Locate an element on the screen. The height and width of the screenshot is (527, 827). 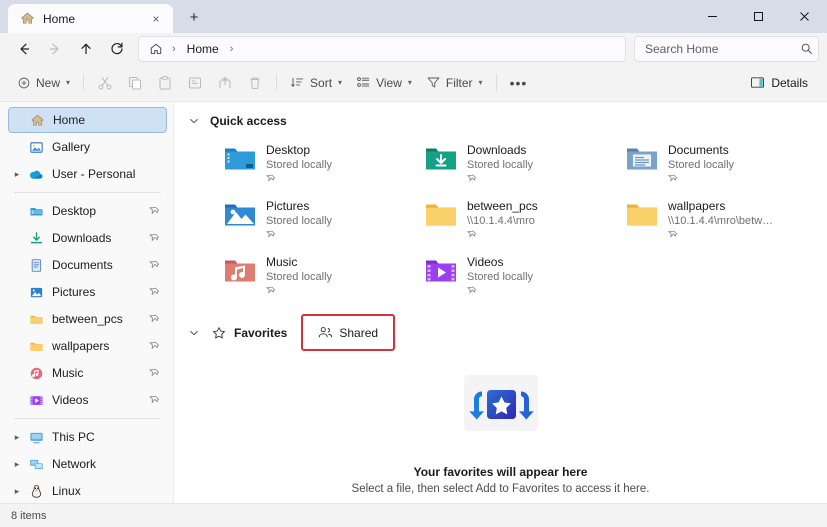
quick-access-item: Desktop Stored locally is located at coordinates (318, 163).